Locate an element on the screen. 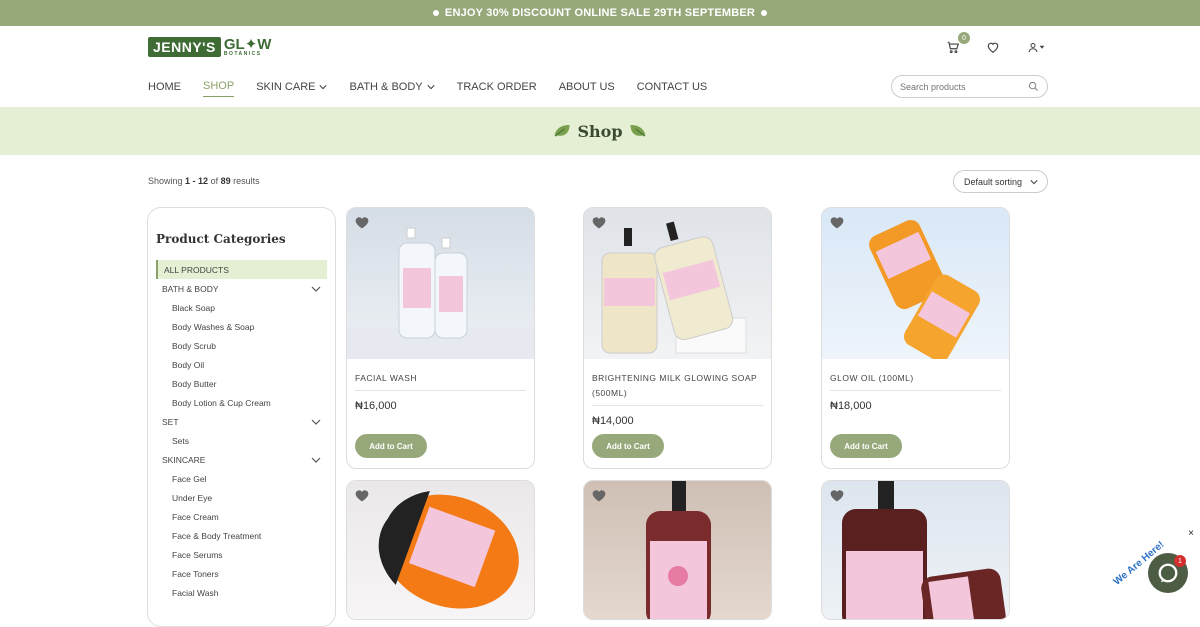  category-body-oil: Body Oil is located at coordinates (241, 364).